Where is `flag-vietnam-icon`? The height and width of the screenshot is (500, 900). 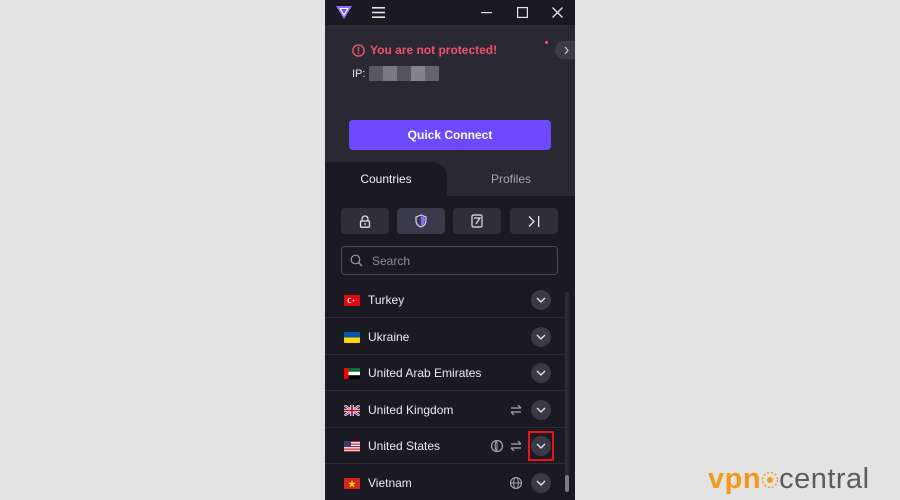
flag-vietnam-icon is located at coordinates (352, 483).